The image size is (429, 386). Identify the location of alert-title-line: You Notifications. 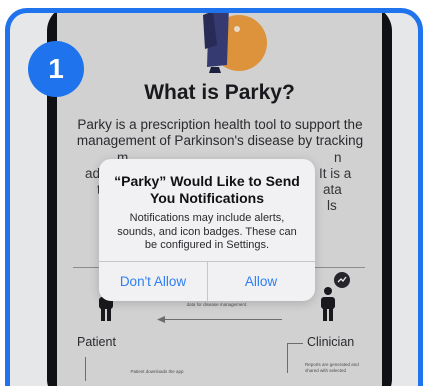
(207, 198).